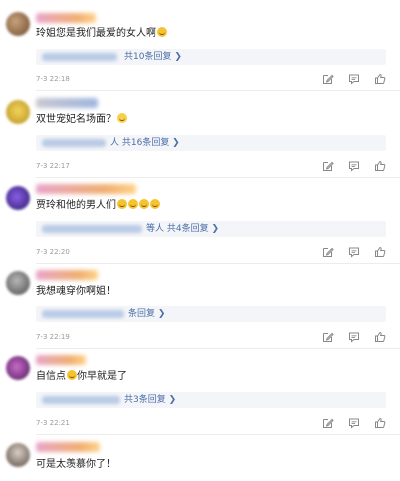 The height and width of the screenshot is (481, 400). Describe the element at coordinates (81, 376) in the screenshot. I see `comment-text: 自信点 你早就是了` at that location.